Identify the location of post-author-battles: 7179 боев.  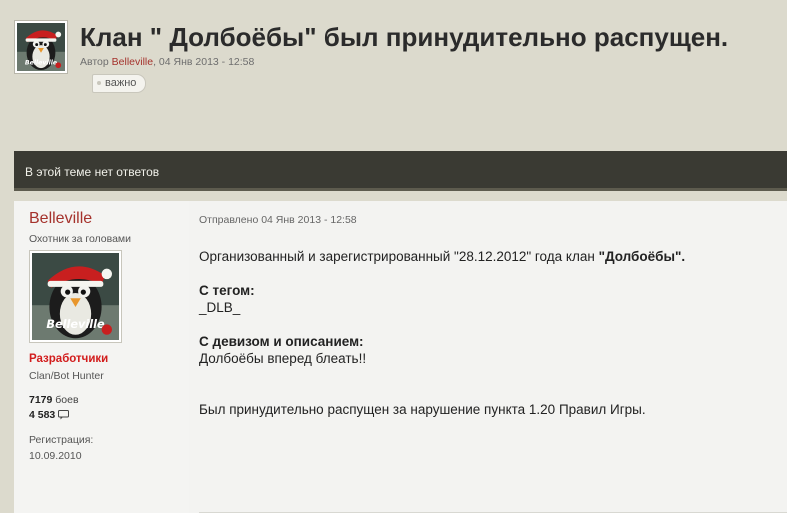
(54, 400).